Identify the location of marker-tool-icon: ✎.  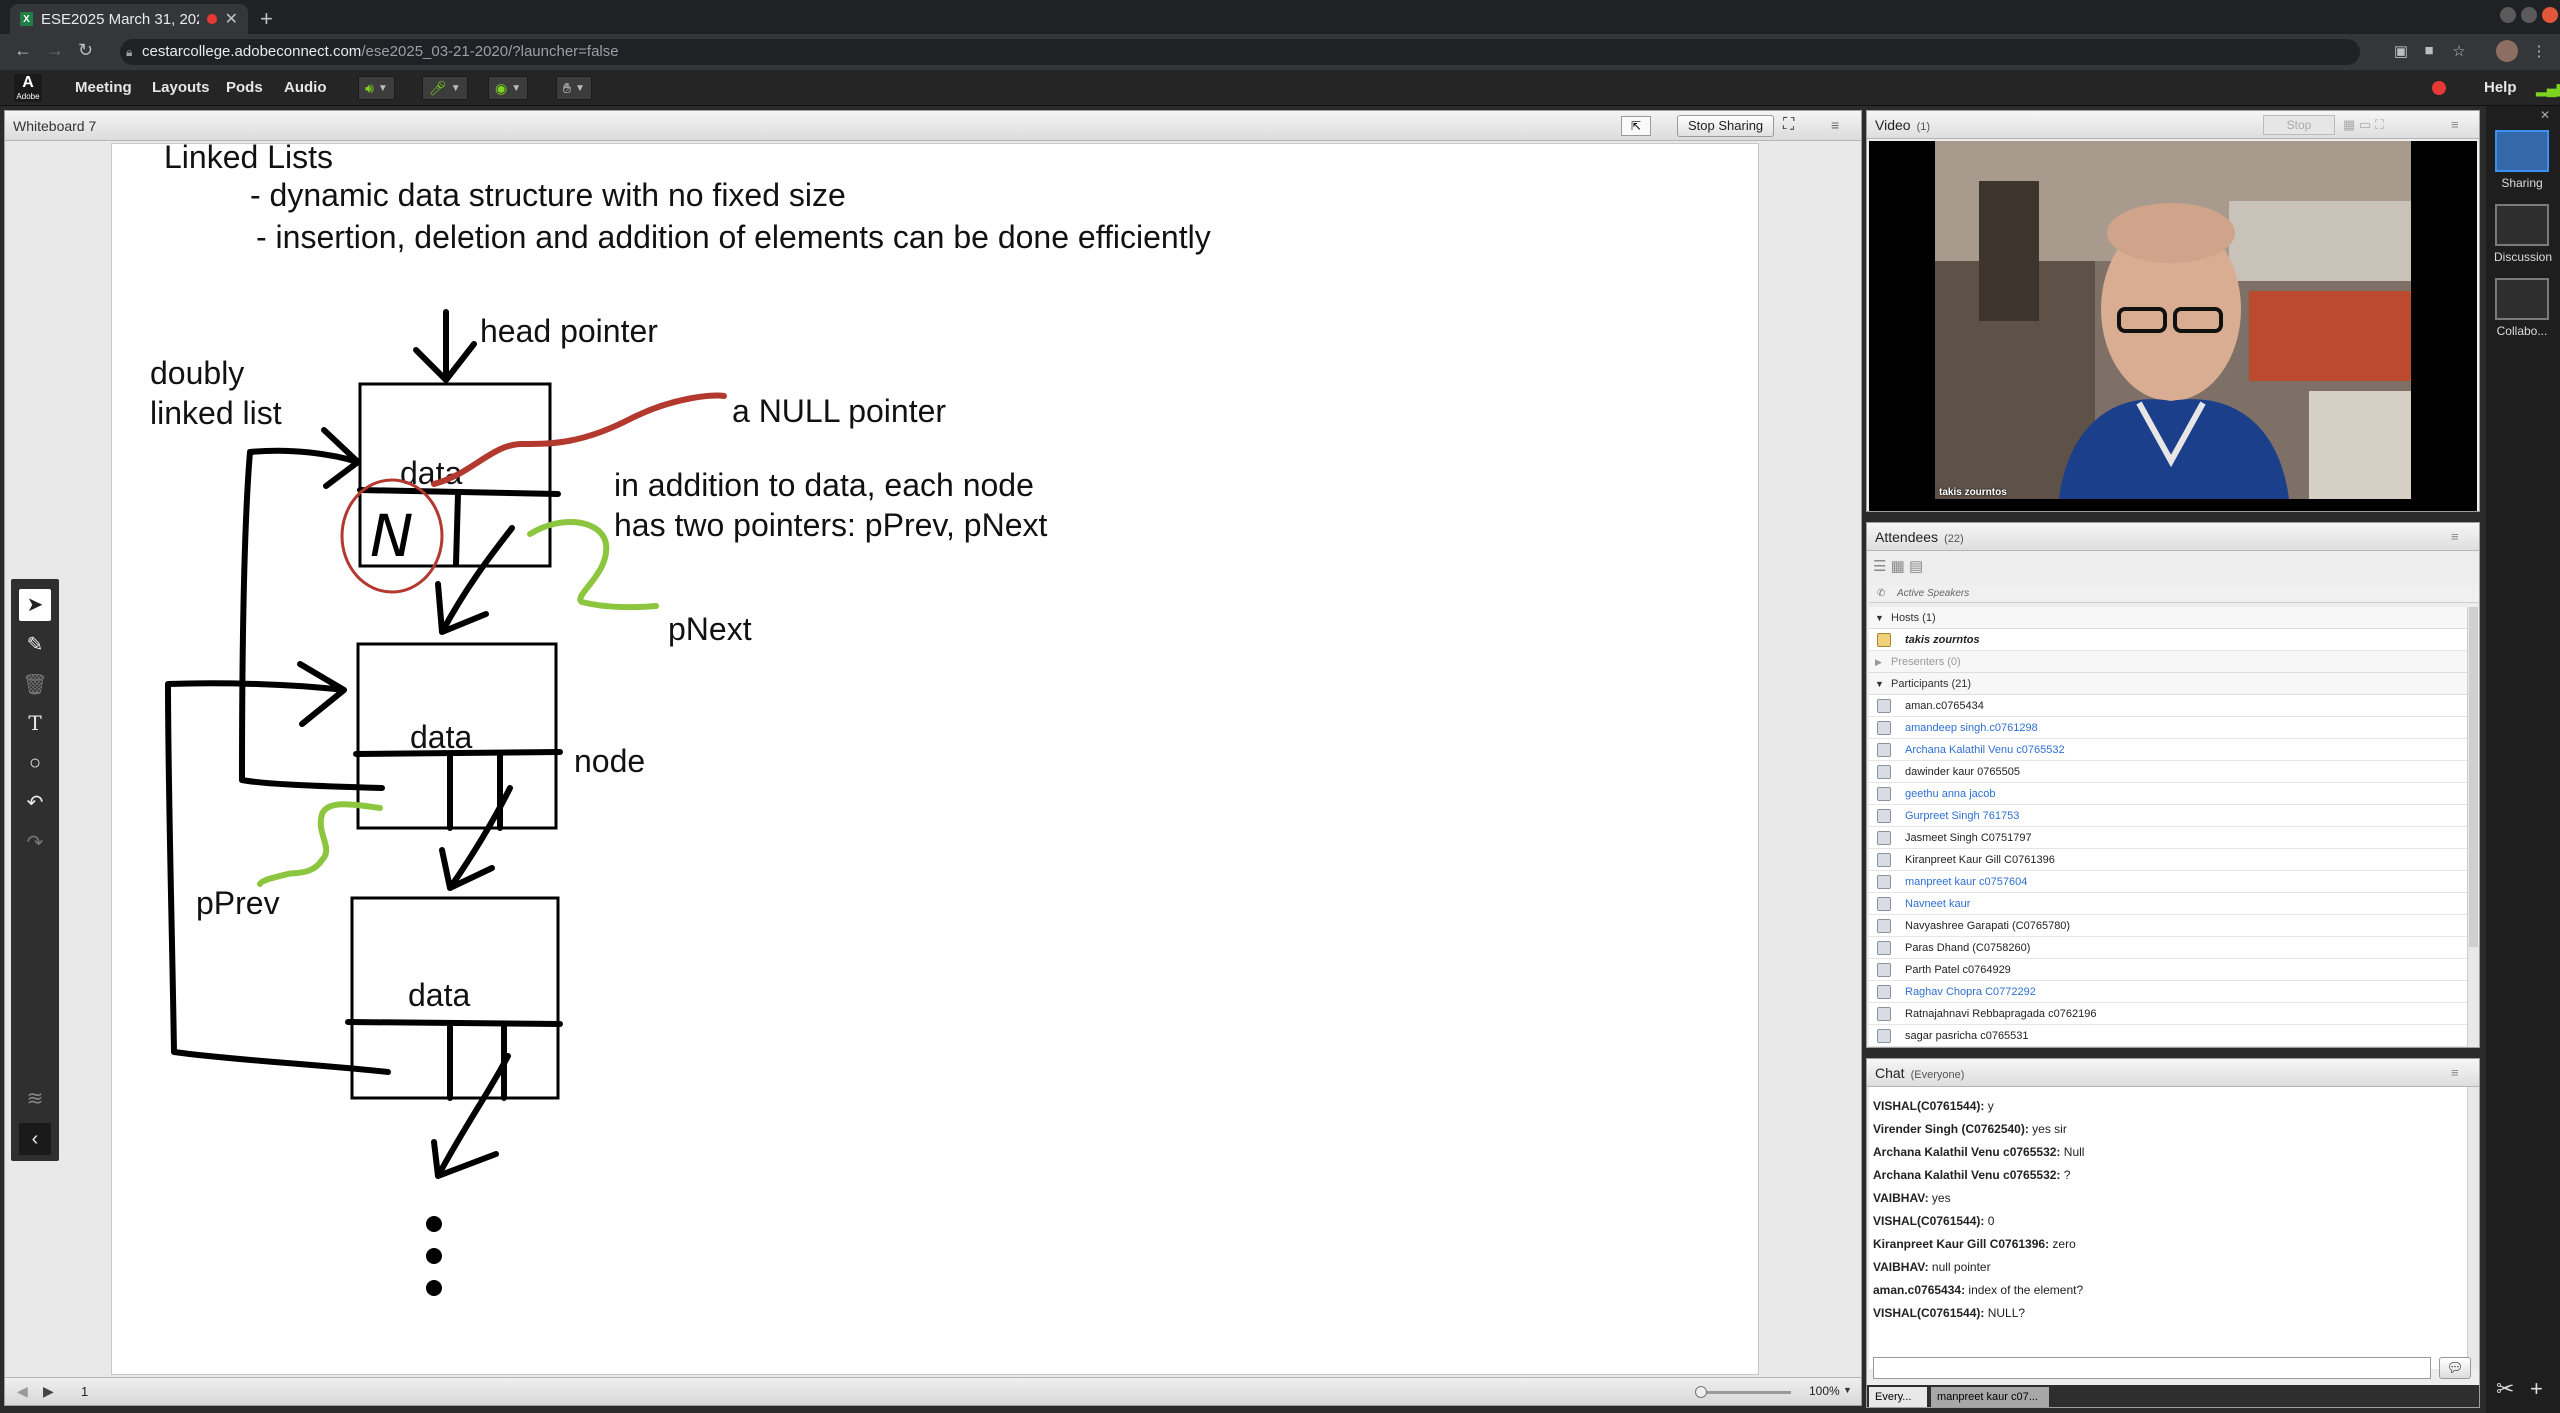
(35, 645).